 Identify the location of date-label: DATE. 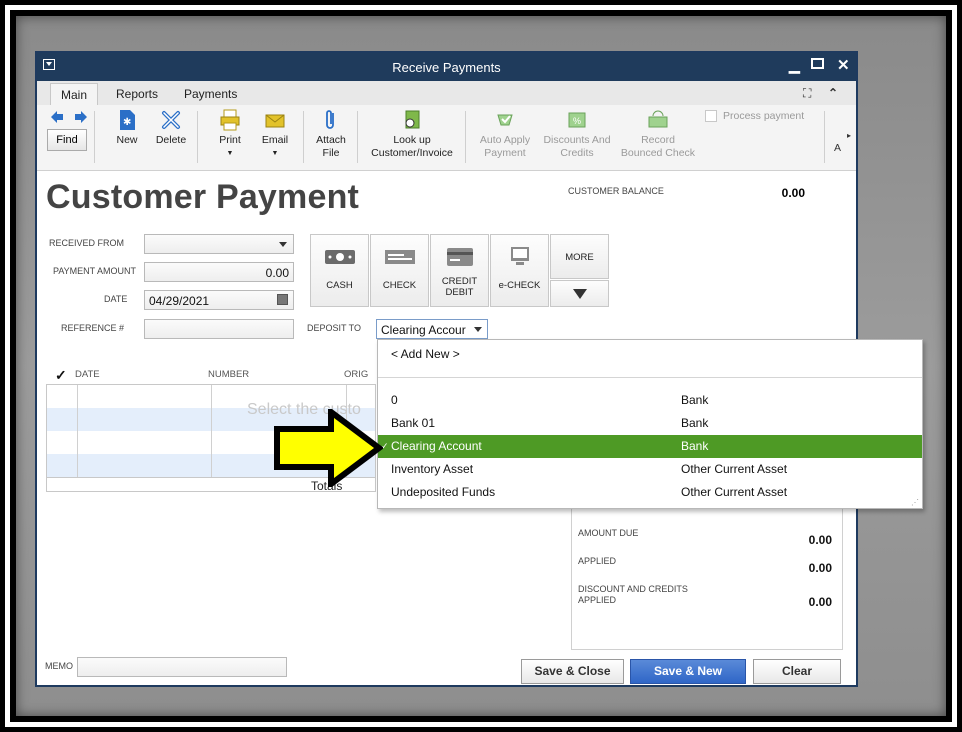
(116, 299).